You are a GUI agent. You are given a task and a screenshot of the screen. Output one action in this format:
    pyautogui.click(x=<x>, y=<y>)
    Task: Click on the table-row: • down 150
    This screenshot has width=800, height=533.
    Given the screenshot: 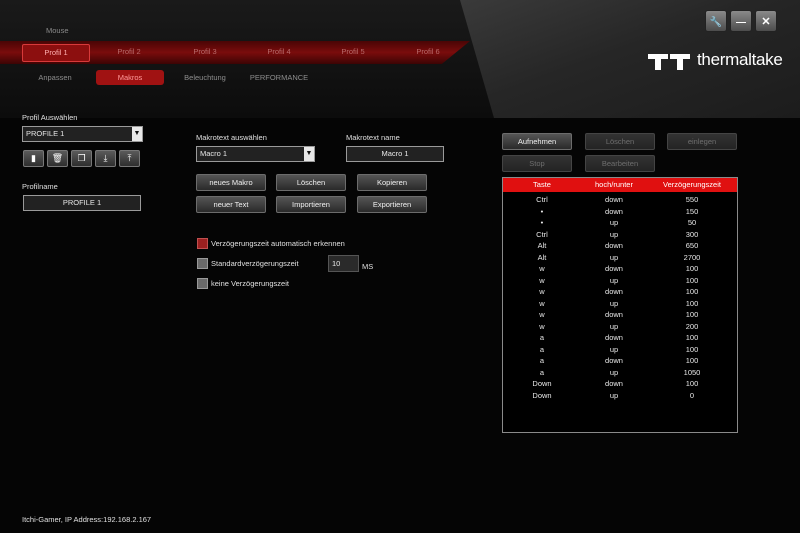 What is the action you would take?
    pyautogui.click(x=620, y=212)
    